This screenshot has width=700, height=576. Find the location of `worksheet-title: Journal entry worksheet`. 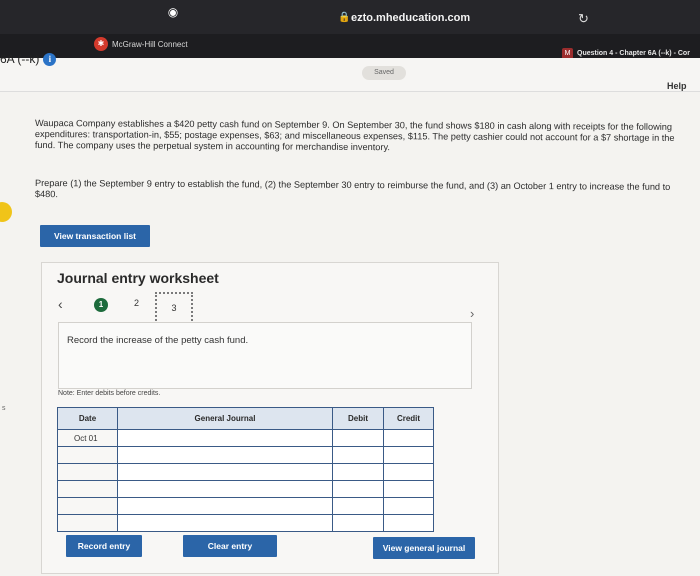

worksheet-title: Journal entry worksheet is located at coordinates (138, 278).